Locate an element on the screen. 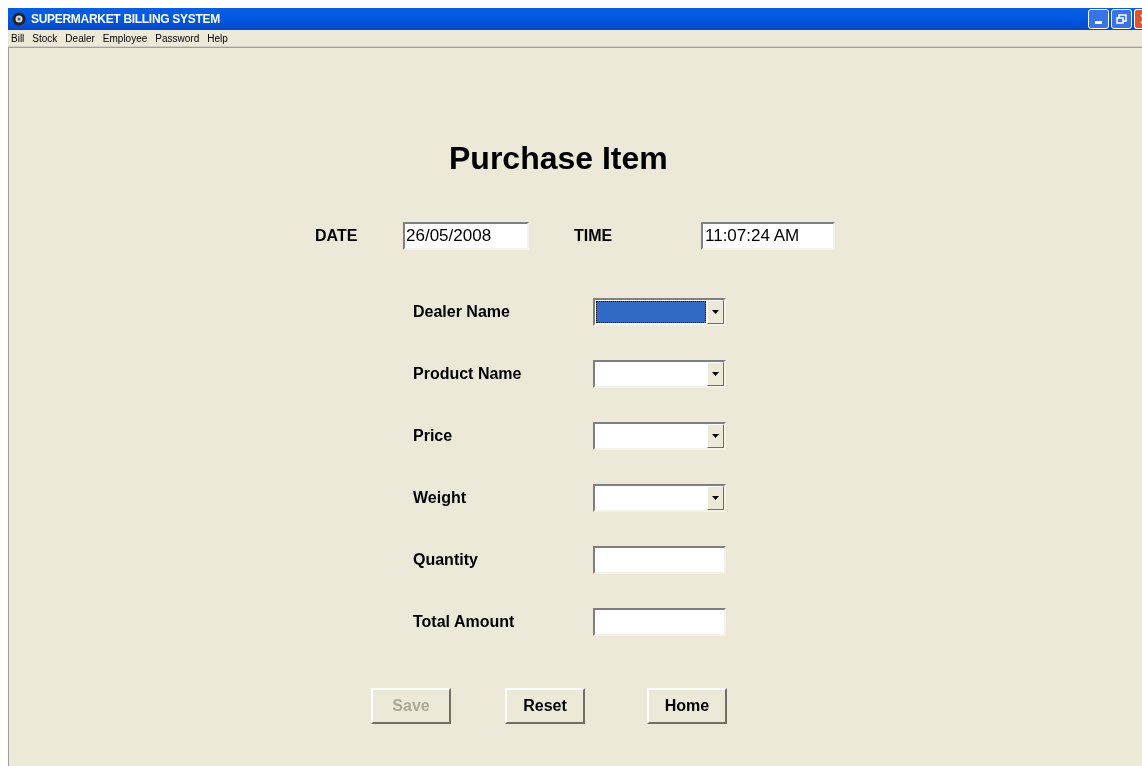  field-label: Product Name is located at coordinates (468, 374).